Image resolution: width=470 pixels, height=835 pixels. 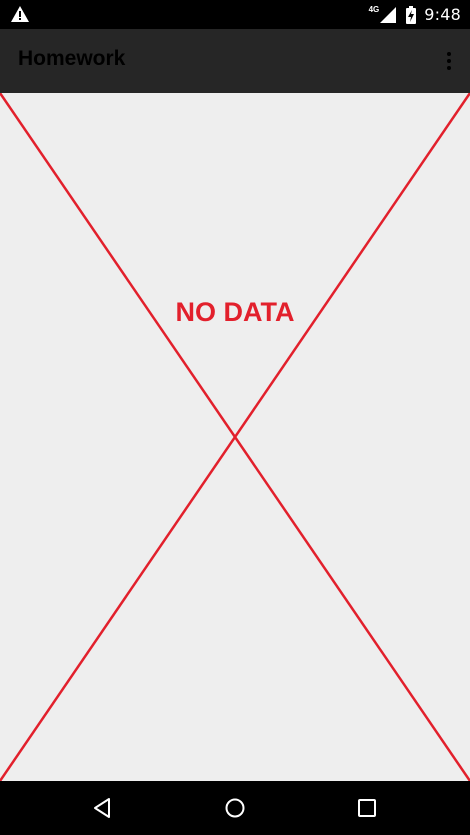 What do you see at coordinates (103, 808) in the screenshot?
I see `back-icon` at bounding box center [103, 808].